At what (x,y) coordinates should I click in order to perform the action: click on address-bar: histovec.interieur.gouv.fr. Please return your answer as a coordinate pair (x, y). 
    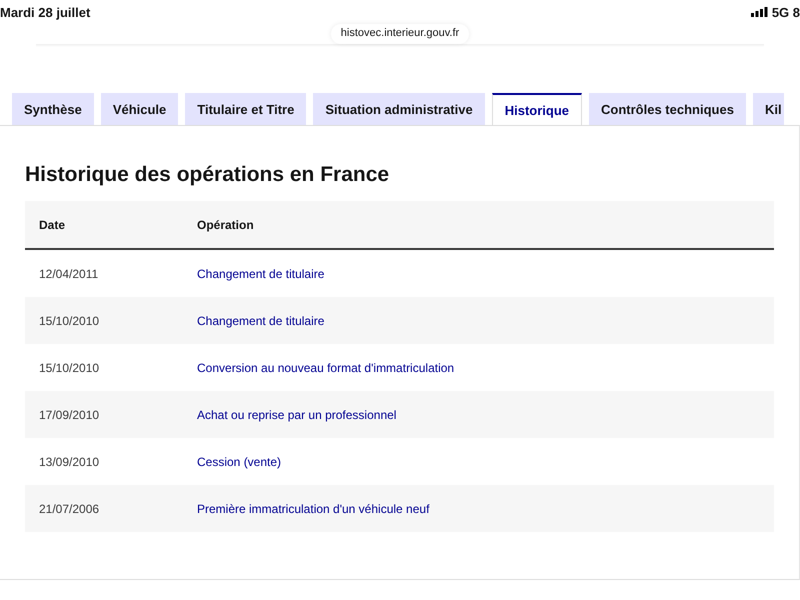
    Looking at the image, I should click on (400, 34).